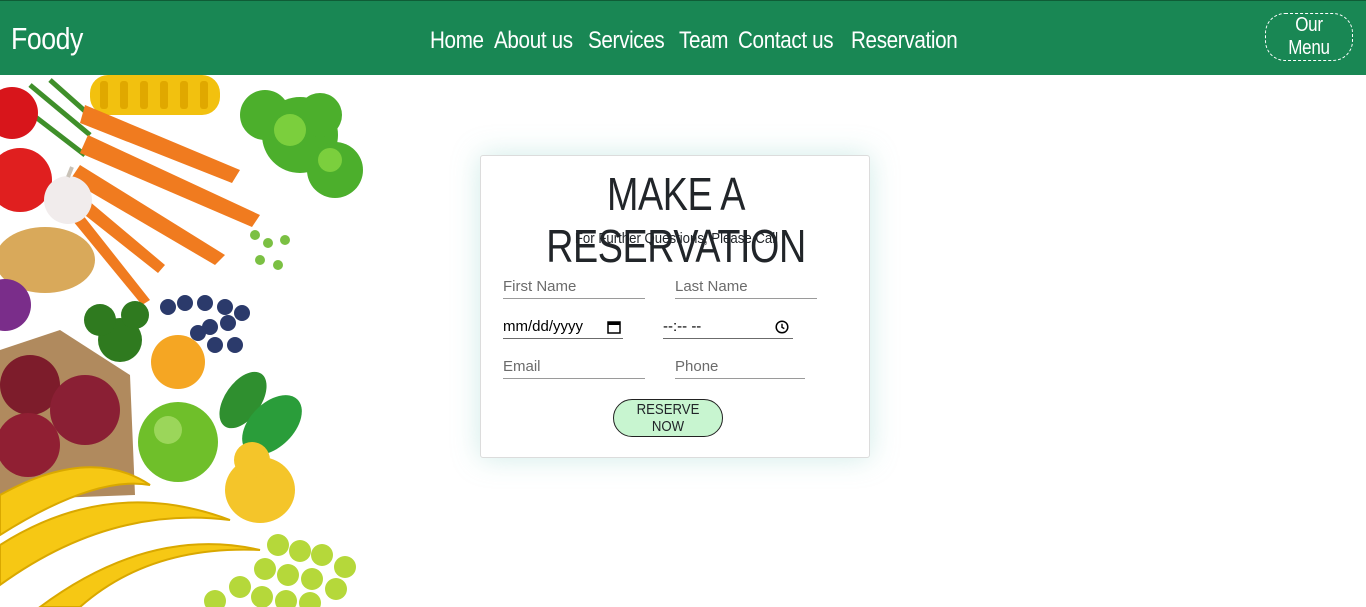  I want to click on time-input: --:-- --, so click(728, 327).